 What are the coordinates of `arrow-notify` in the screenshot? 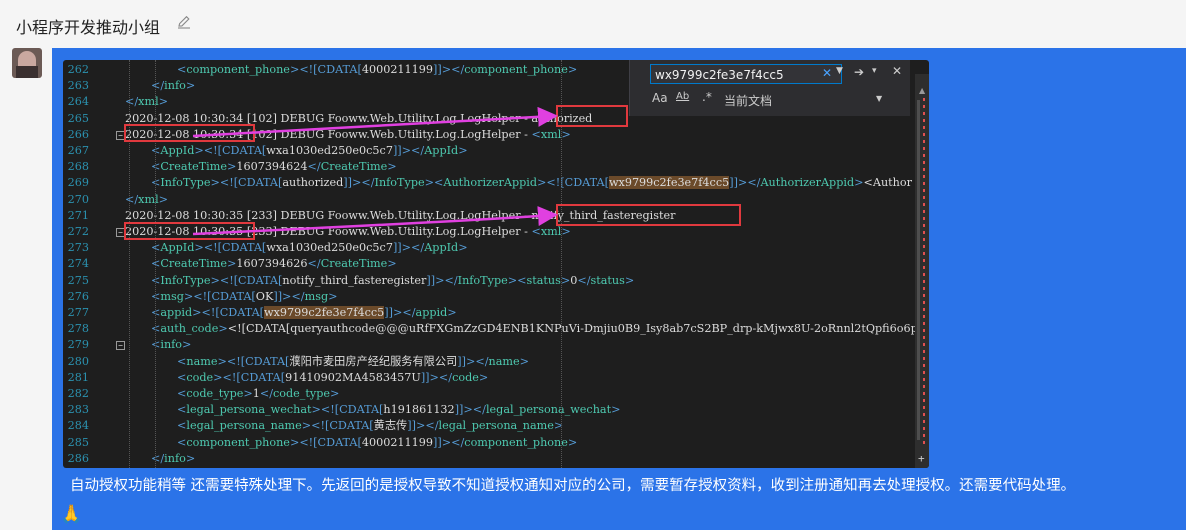 It's located at (375, 221).